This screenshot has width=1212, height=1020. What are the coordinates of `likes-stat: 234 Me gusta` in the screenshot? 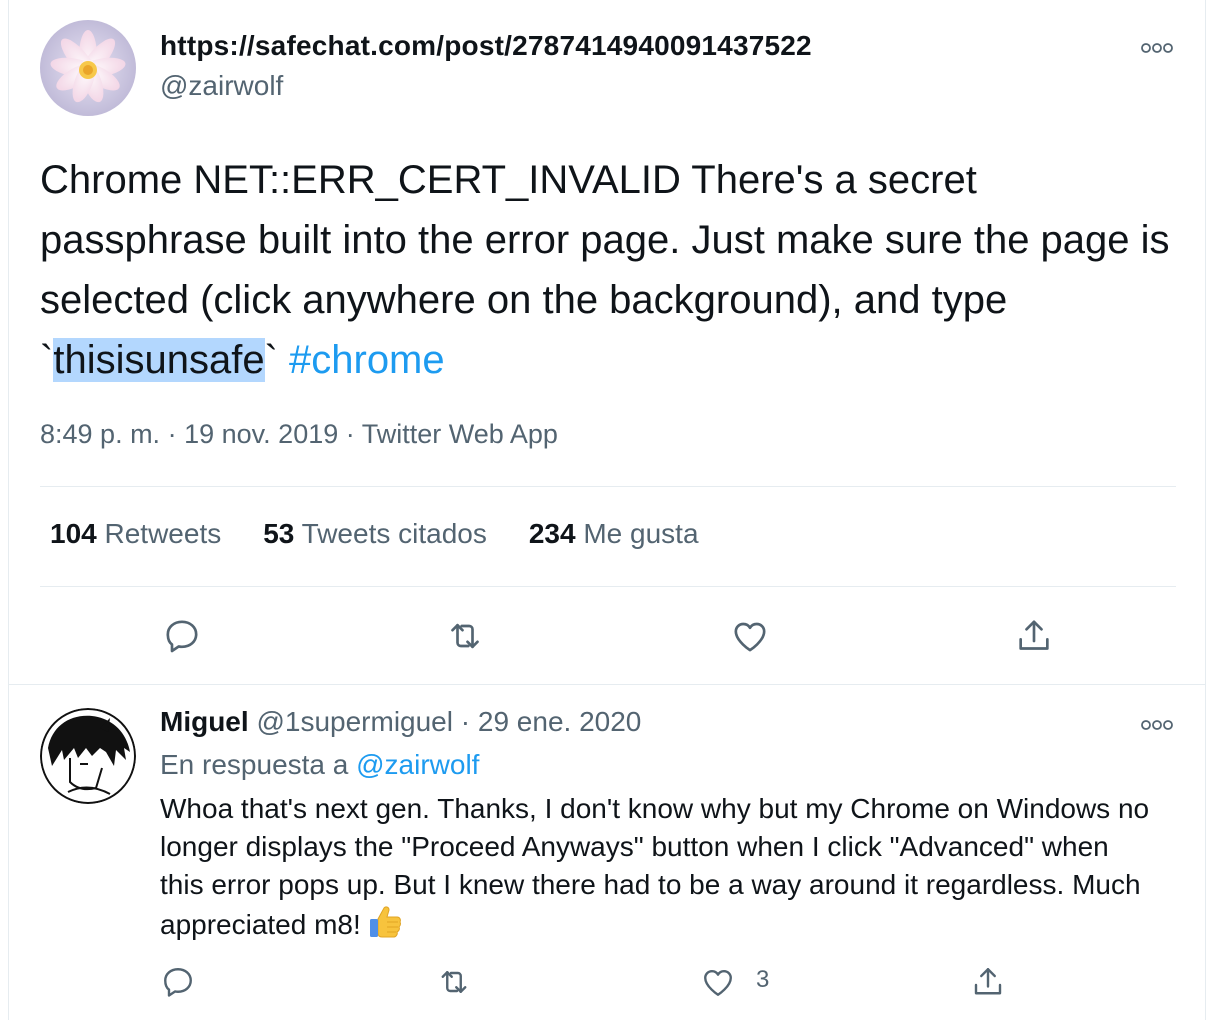 It's located at (614, 534).